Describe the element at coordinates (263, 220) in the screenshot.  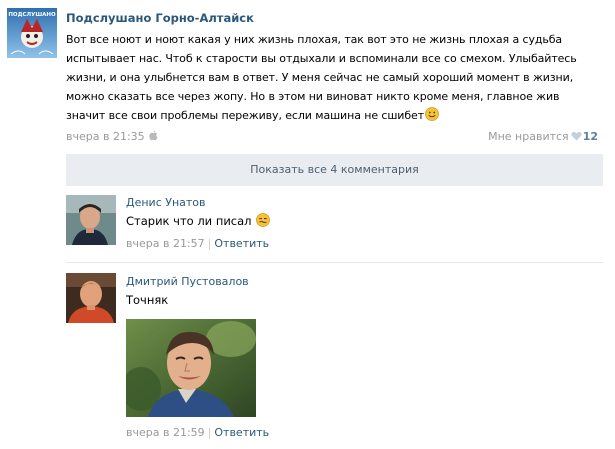
I see `squint-emoji-icon` at that location.